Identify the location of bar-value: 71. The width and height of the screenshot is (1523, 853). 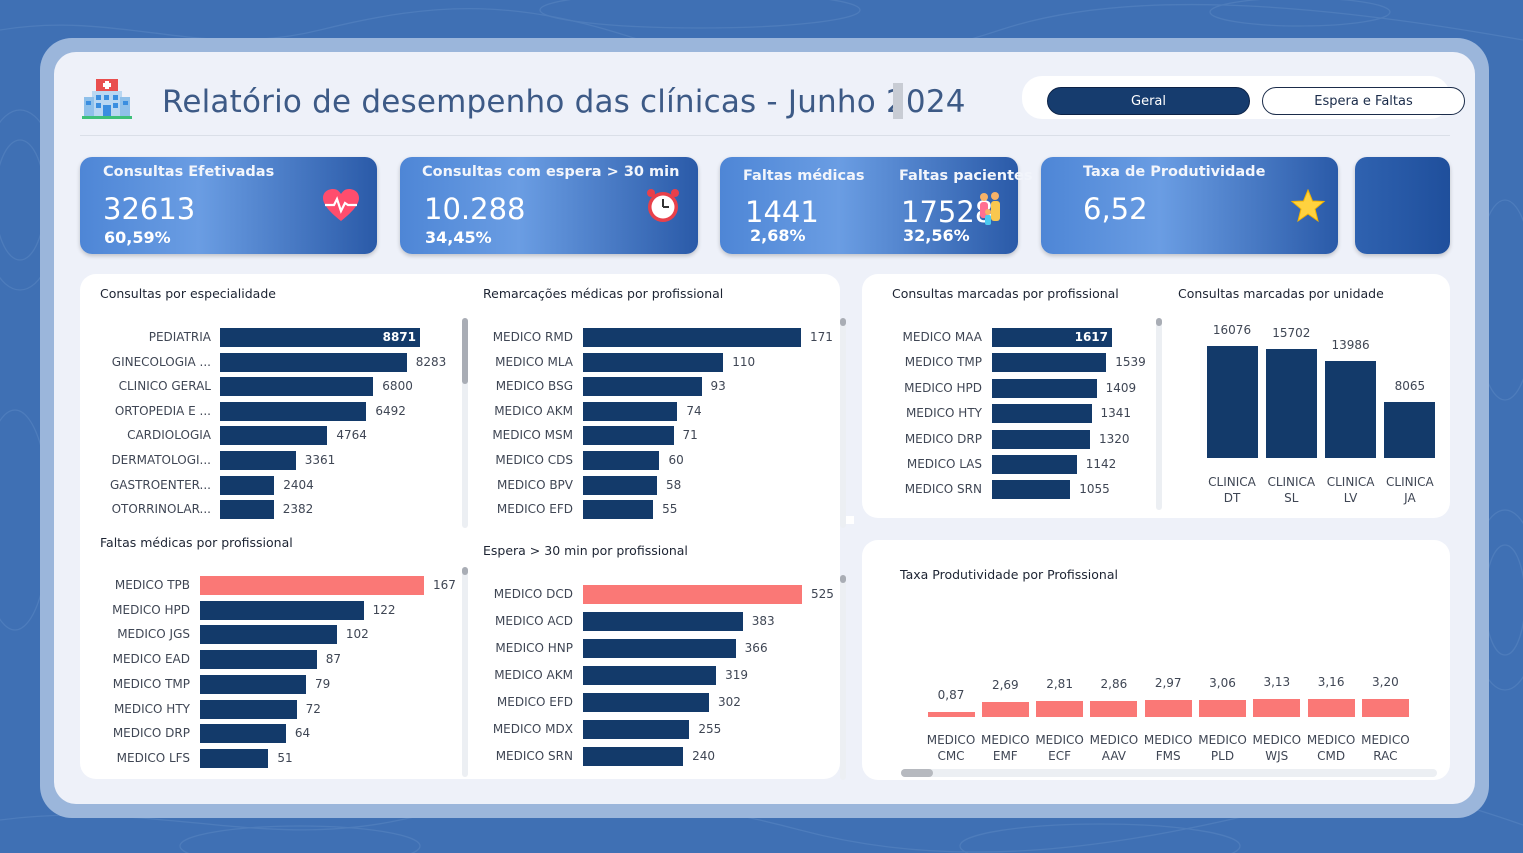
(690, 435).